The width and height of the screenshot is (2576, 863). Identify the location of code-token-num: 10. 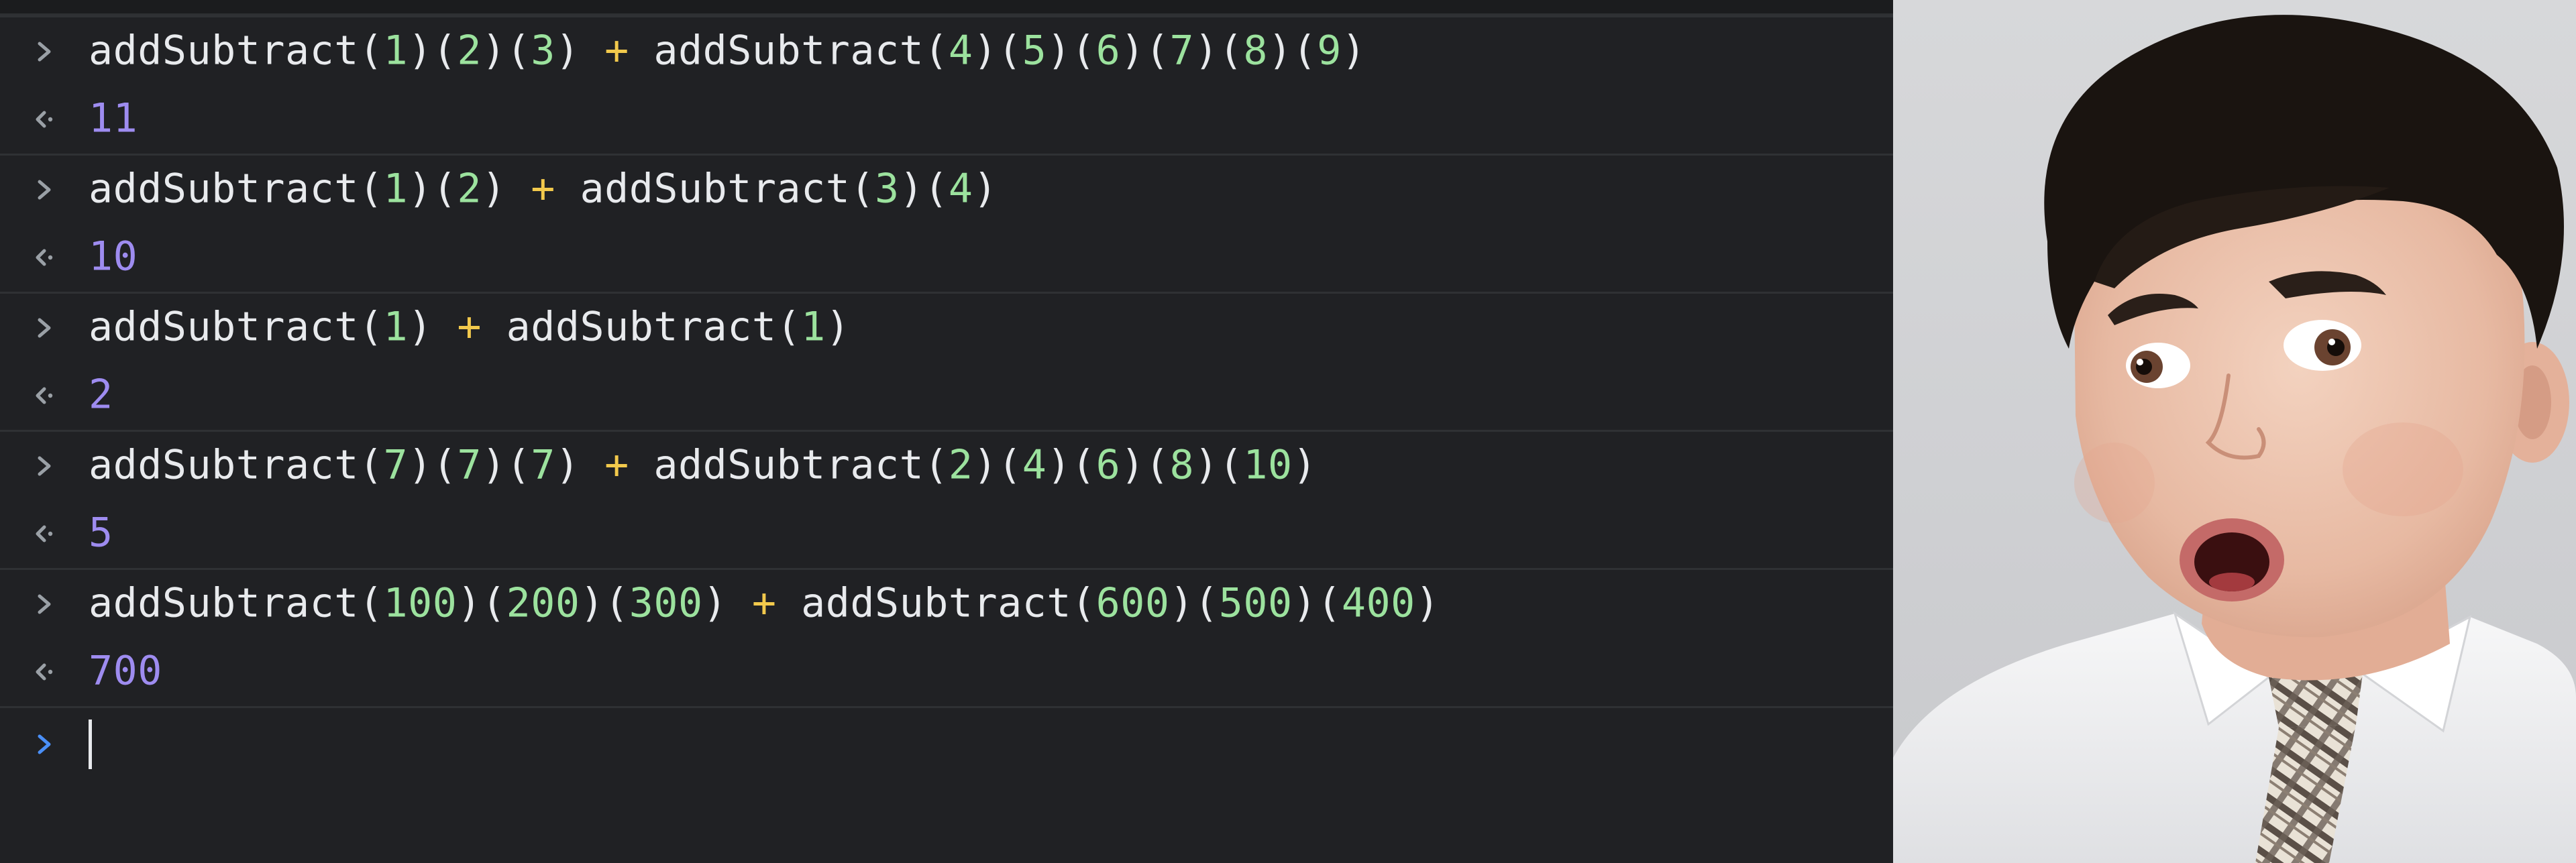
(1268, 465).